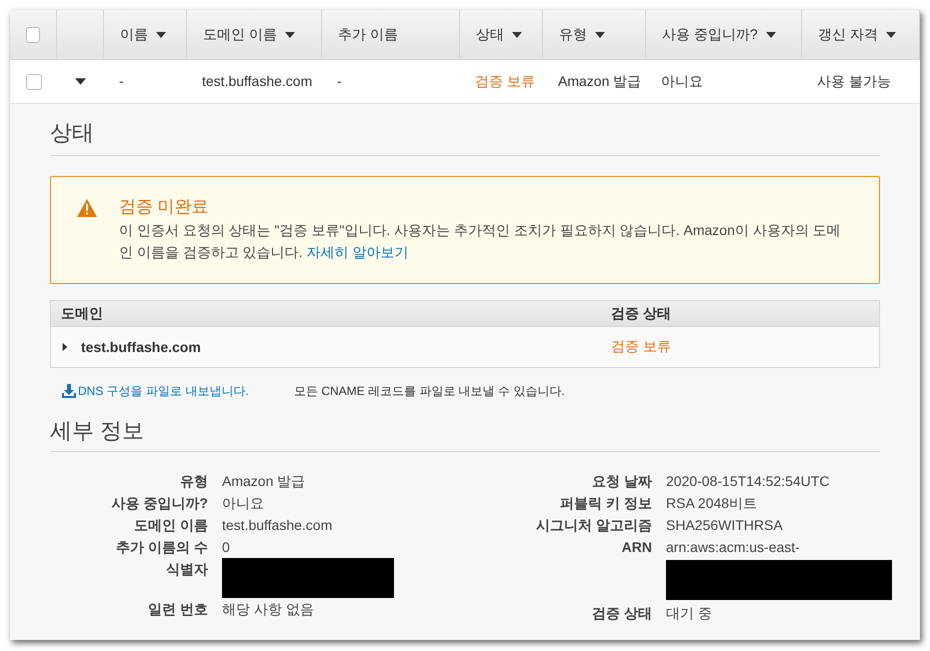 This screenshot has height=651, width=930. Describe the element at coordinates (429, 391) in the screenshot. I see `export-note: 모든 CNAME 레코드를 파일로 내보낼 수 있습니다.` at that location.